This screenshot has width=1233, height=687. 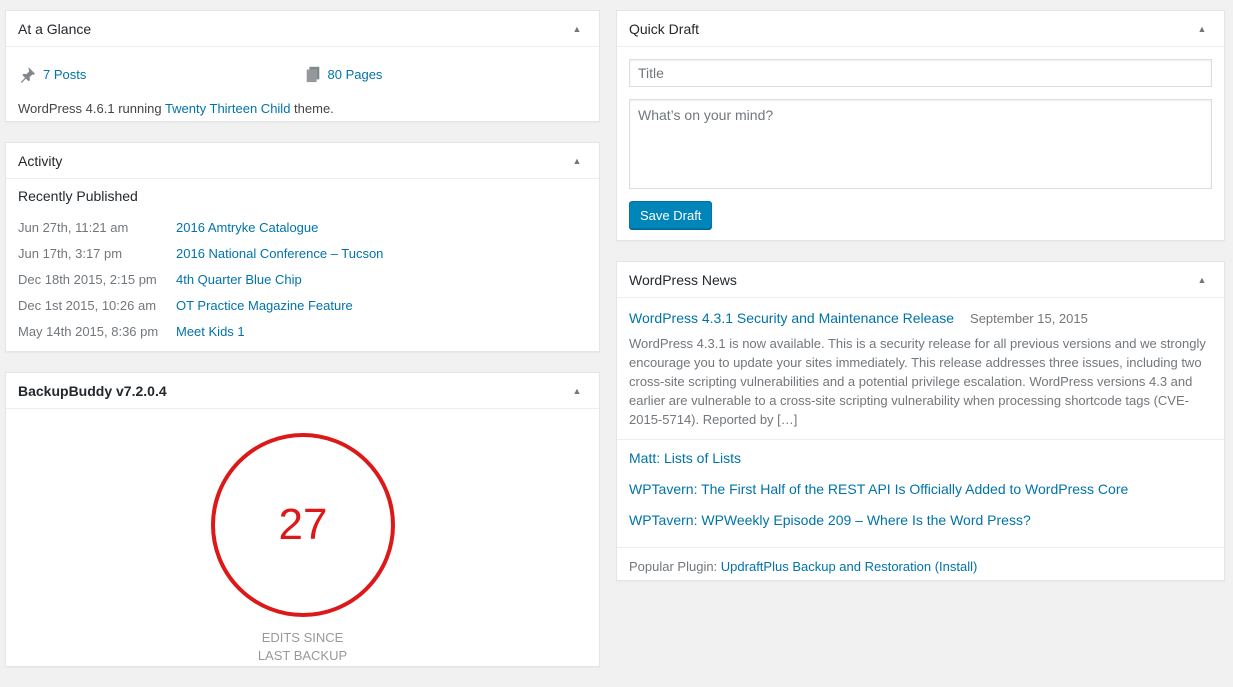 What do you see at coordinates (445, 74) in the screenshot?
I see `glance-pages: 80 Pages` at bounding box center [445, 74].